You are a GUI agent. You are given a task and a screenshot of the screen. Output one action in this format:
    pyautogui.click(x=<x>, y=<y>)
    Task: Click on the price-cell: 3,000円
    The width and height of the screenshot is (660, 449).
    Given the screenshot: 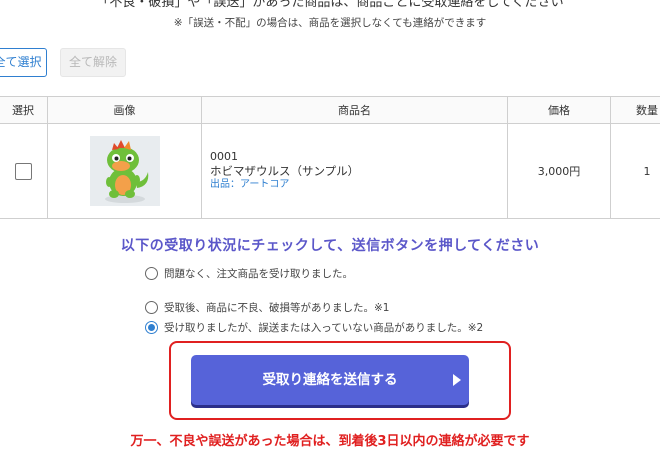 What is the action you would take?
    pyautogui.click(x=559, y=171)
    